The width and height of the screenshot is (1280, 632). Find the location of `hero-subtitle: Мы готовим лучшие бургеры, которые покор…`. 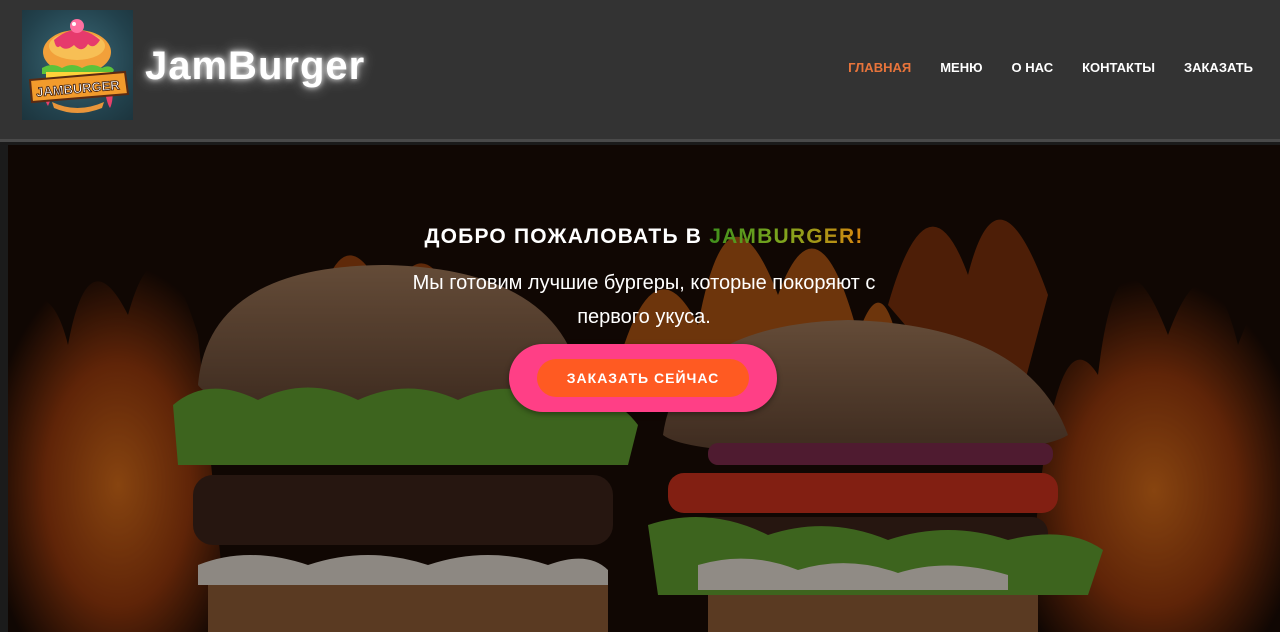

hero-subtitle: Мы готовим лучшие бургеры, которые покор… is located at coordinates (644, 300).